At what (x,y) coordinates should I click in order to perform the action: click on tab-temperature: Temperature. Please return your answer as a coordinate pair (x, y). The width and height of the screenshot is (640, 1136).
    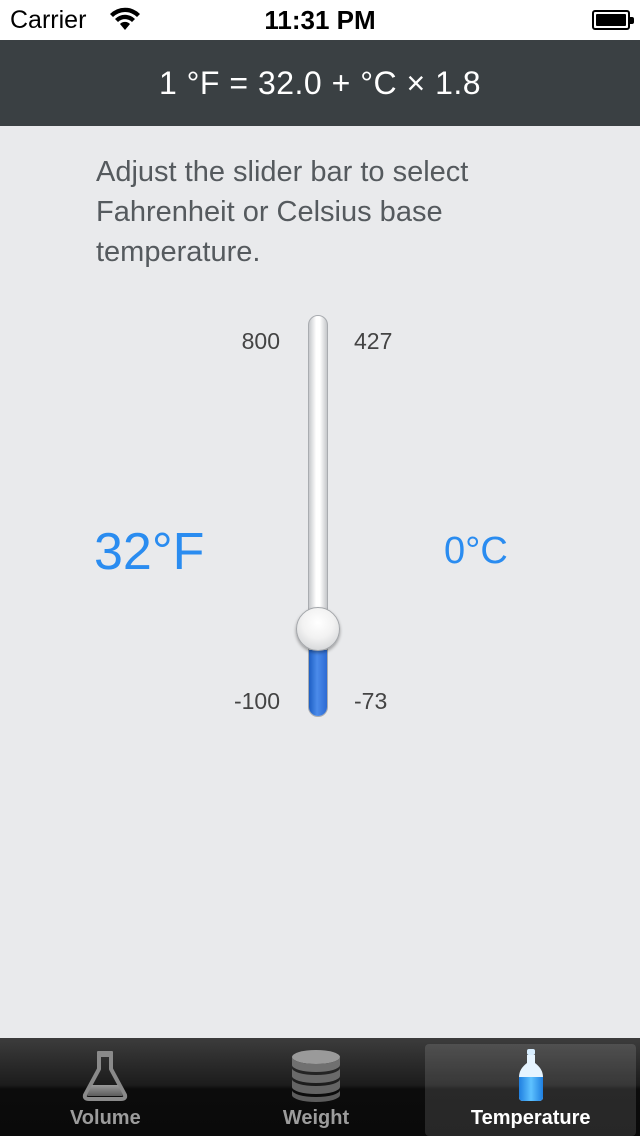
    Looking at the image, I should click on (531, 1090).